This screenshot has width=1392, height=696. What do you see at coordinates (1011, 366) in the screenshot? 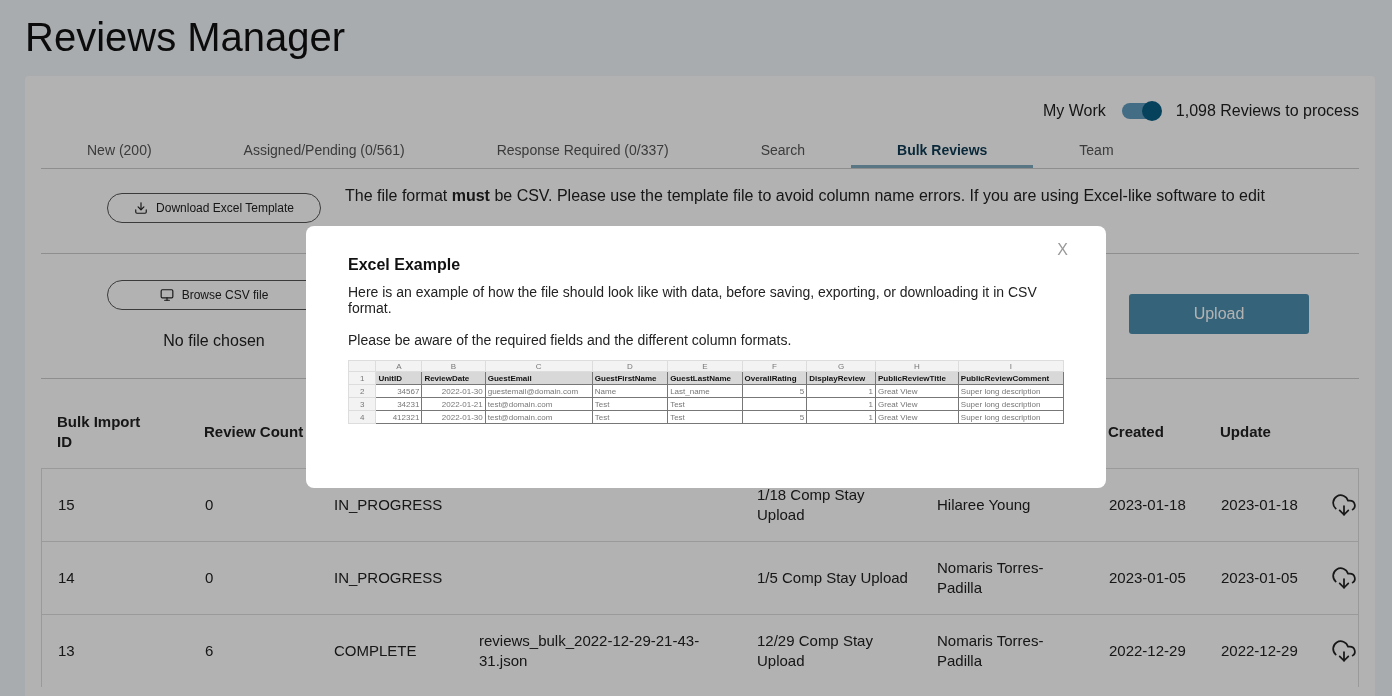
I see `column-letter: I` at bounding box center [1011, 366].